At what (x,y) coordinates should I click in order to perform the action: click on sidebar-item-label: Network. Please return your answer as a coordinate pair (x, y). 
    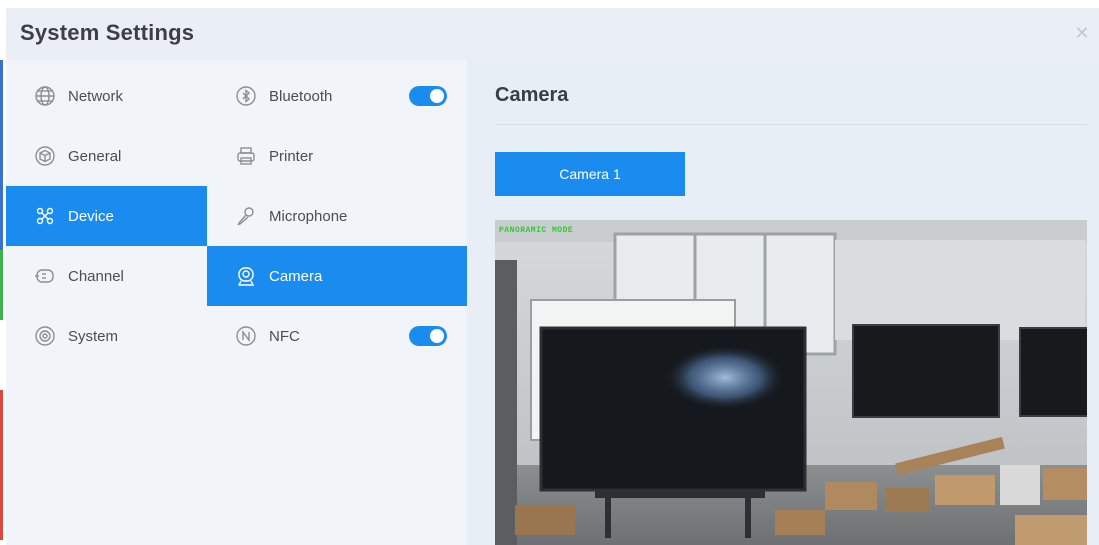
    Looking at the image, I should click on (96, 96).